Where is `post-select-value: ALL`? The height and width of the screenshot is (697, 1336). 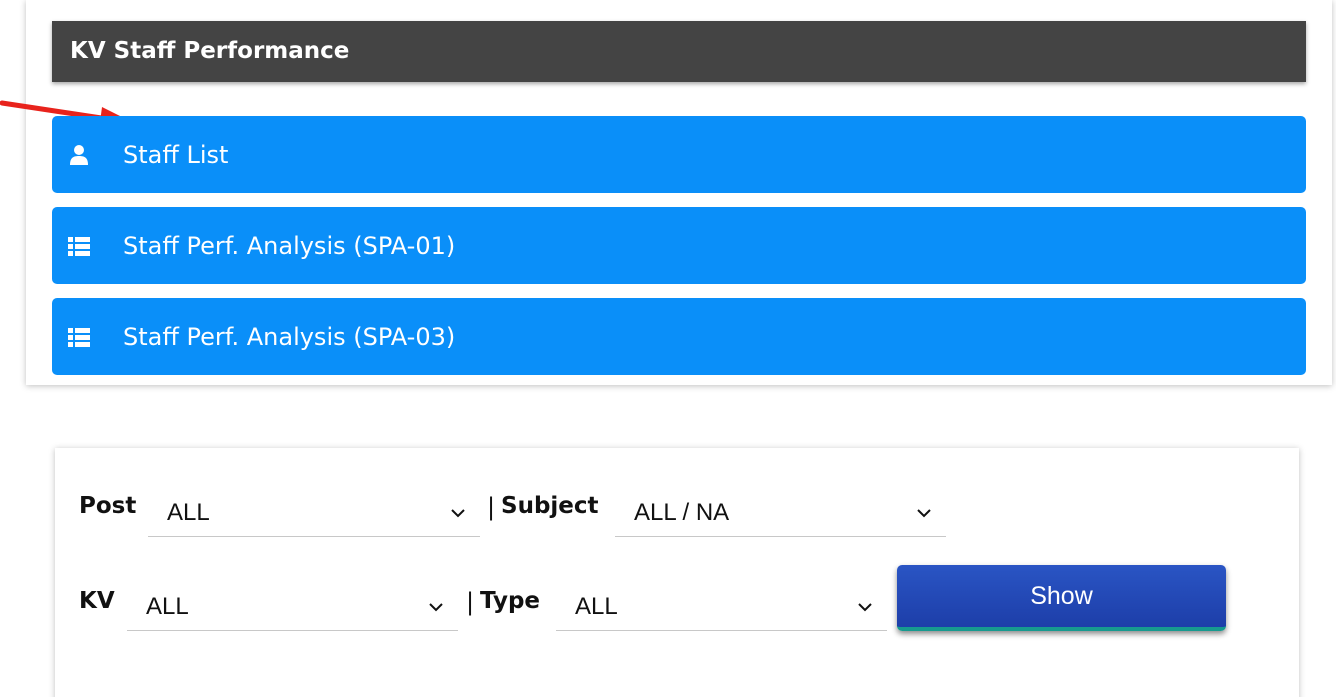 post-select-value: ALL is located at coordinates (188, 512).